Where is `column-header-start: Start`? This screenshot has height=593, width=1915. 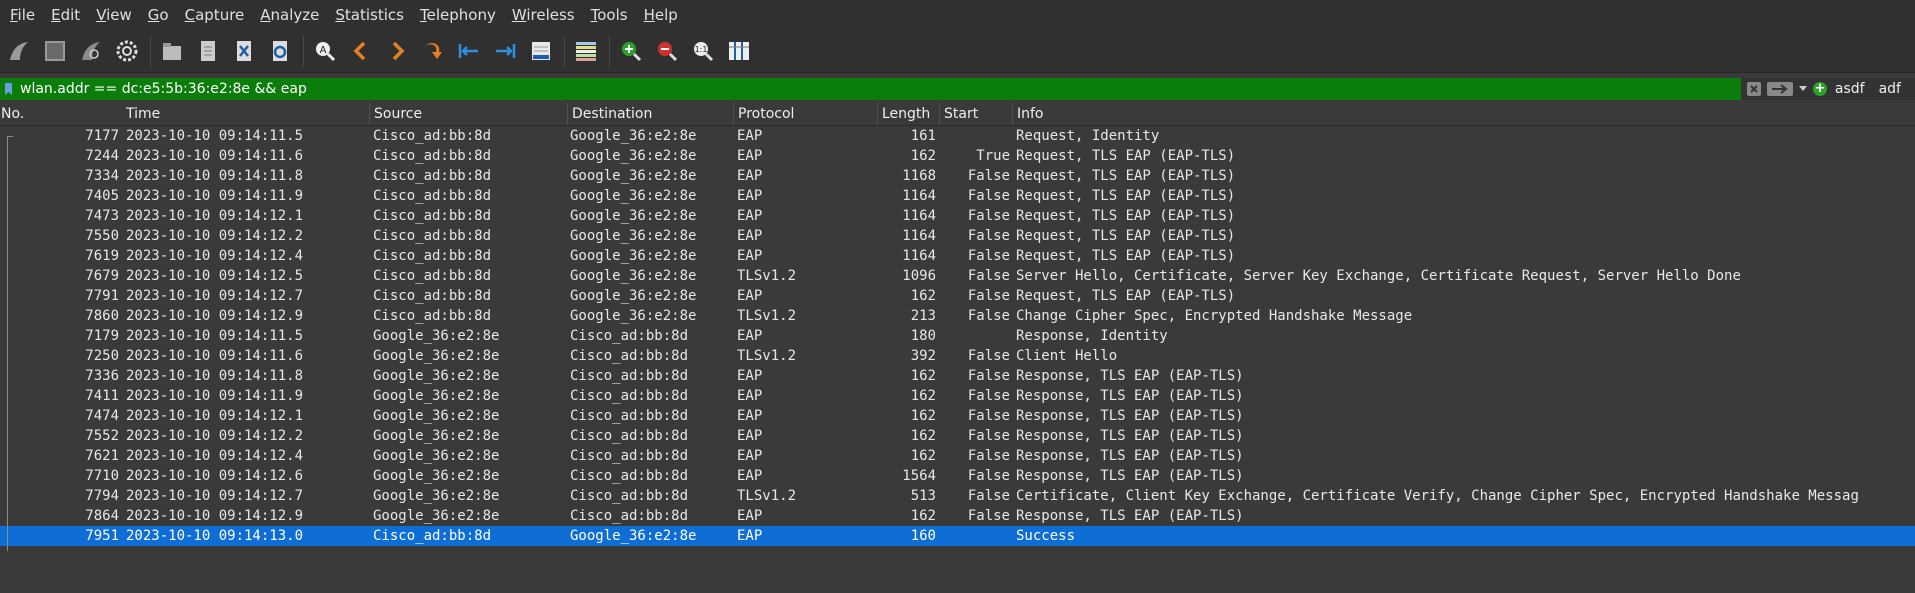
column-header-start: Start is located at coordinates (975, 114).